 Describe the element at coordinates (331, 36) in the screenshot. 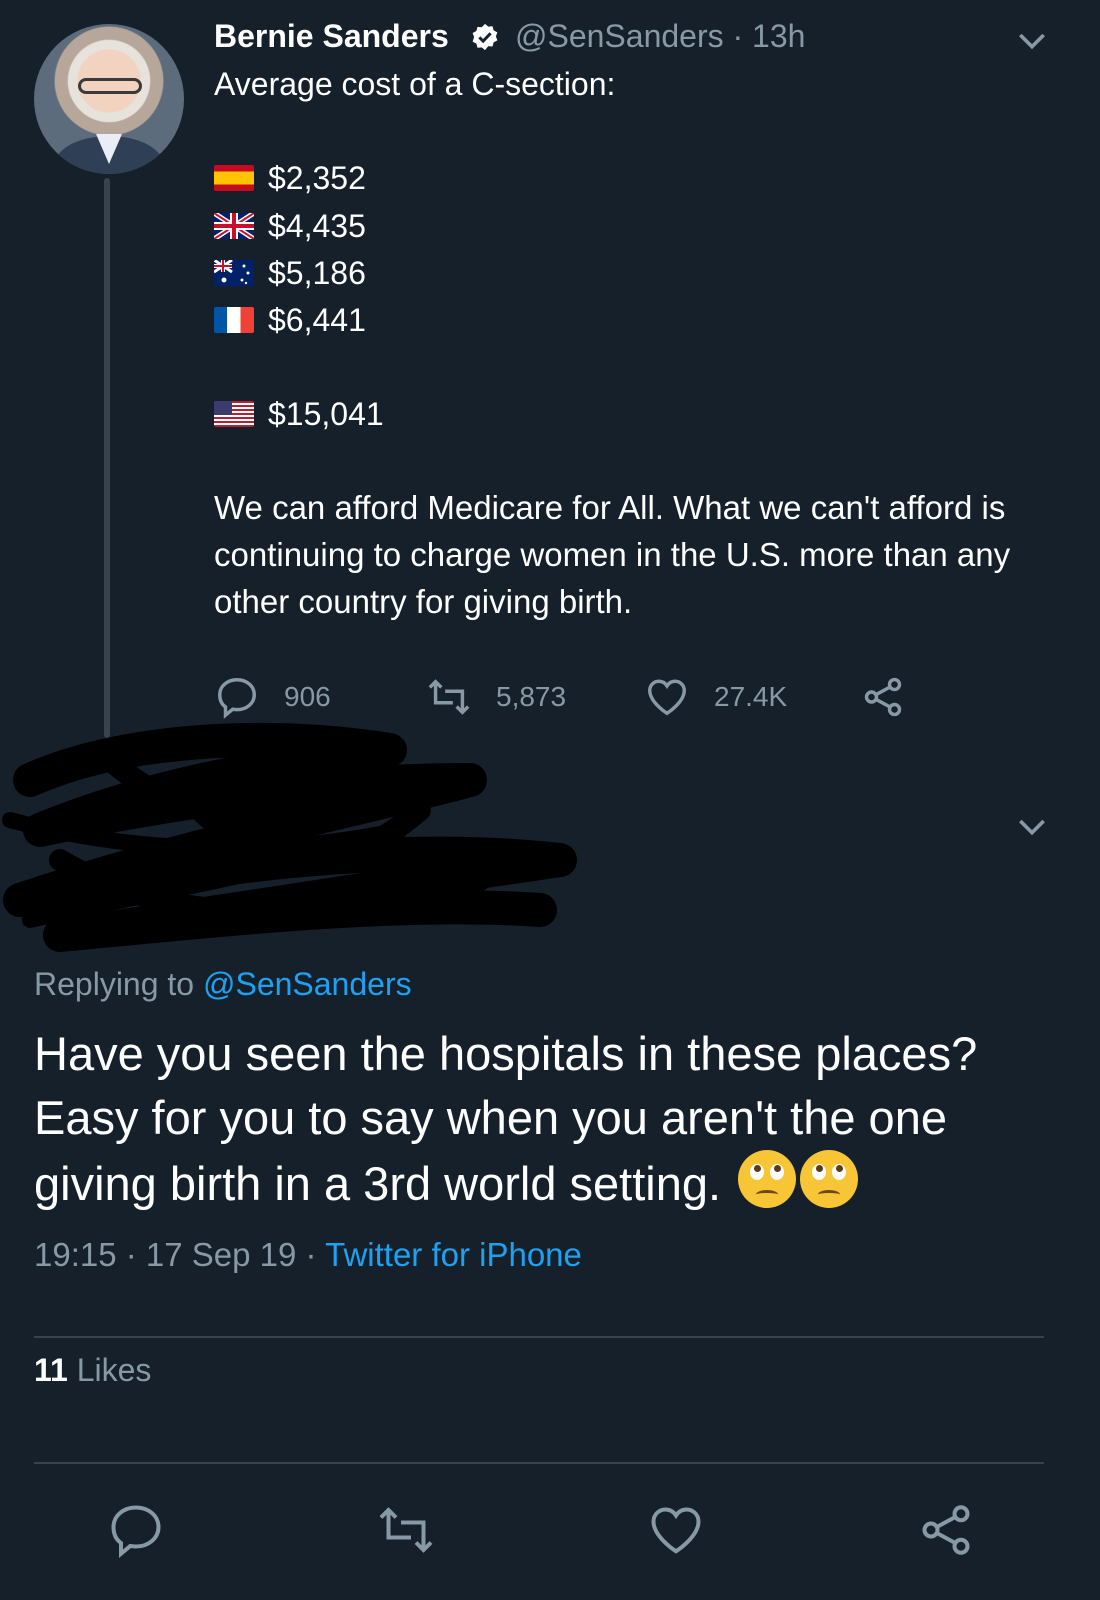

I see `author-name: Bernie Sanders` at that location.